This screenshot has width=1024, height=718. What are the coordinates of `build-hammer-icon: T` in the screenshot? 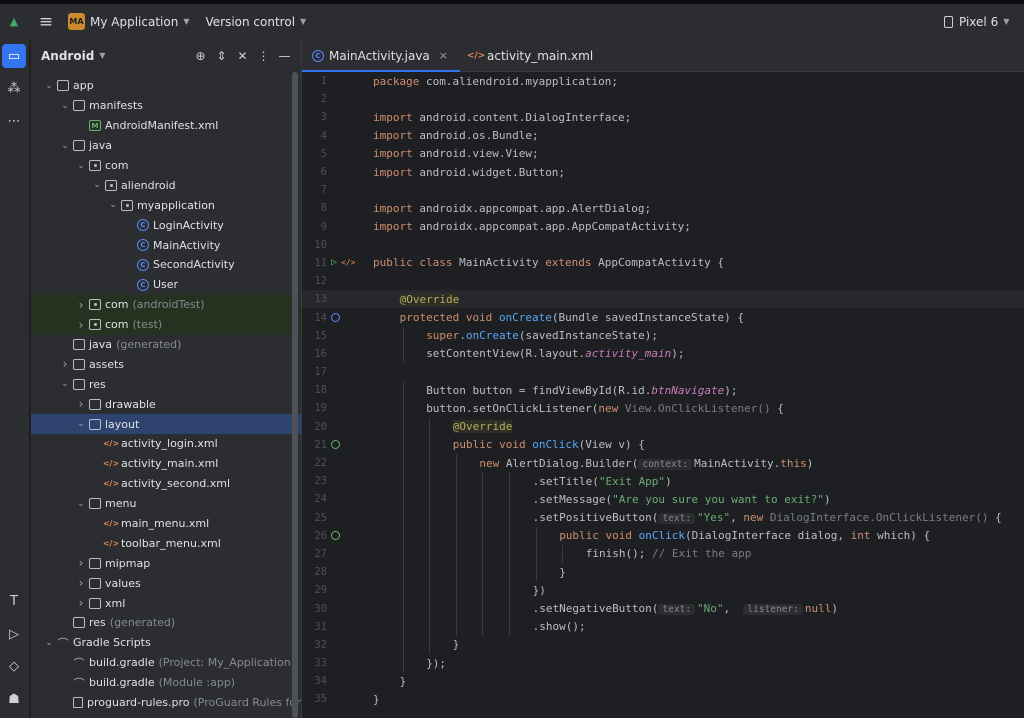 It's located at (14, 601).